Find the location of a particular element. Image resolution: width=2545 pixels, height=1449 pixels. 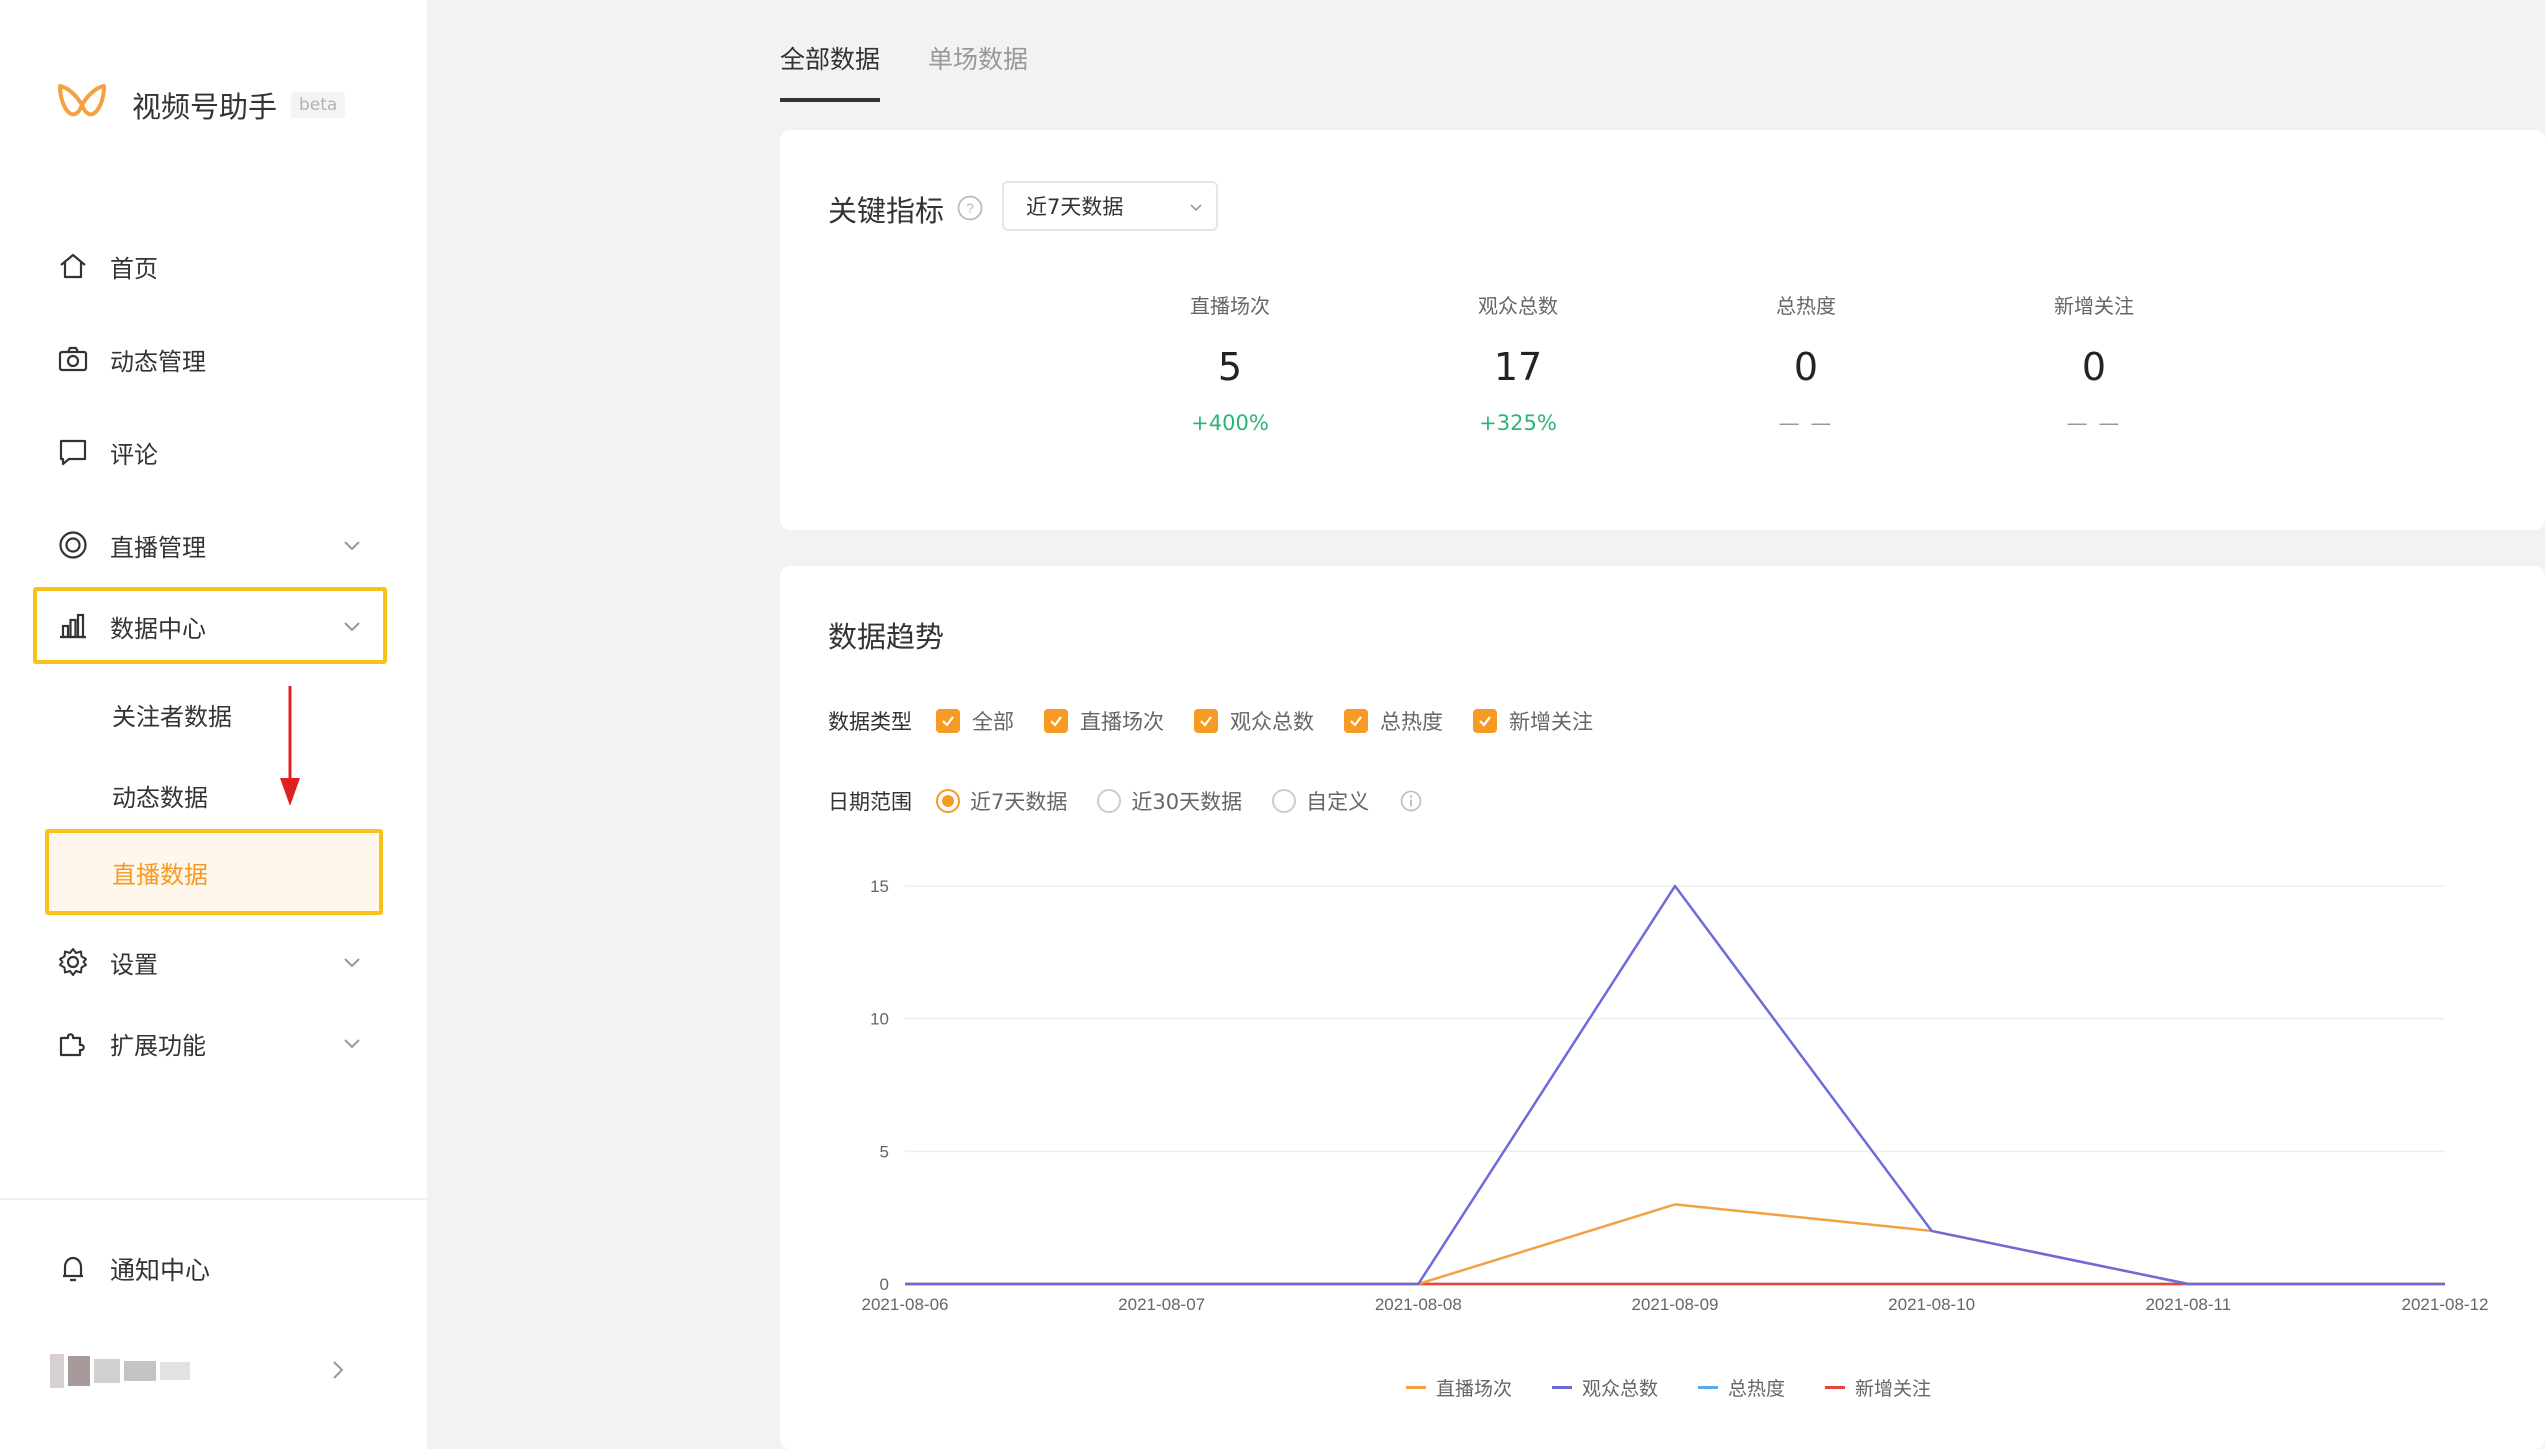

camera-icon is located at coordinates (73, 359).